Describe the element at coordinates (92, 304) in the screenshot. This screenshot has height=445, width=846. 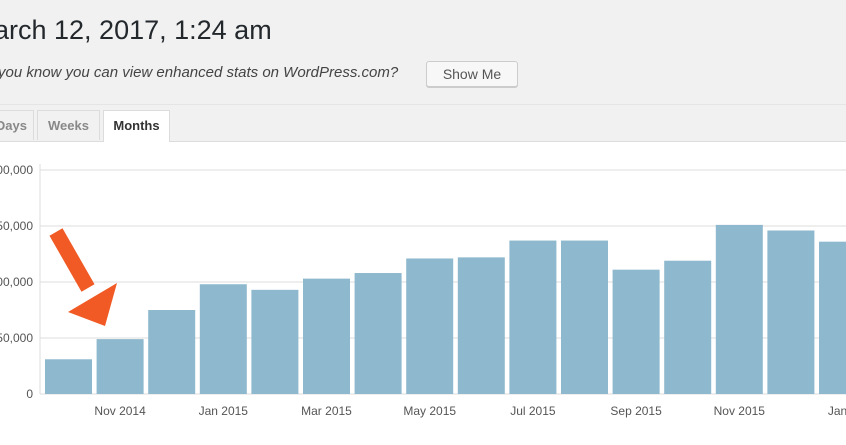
I see `arrow-head` at that location.